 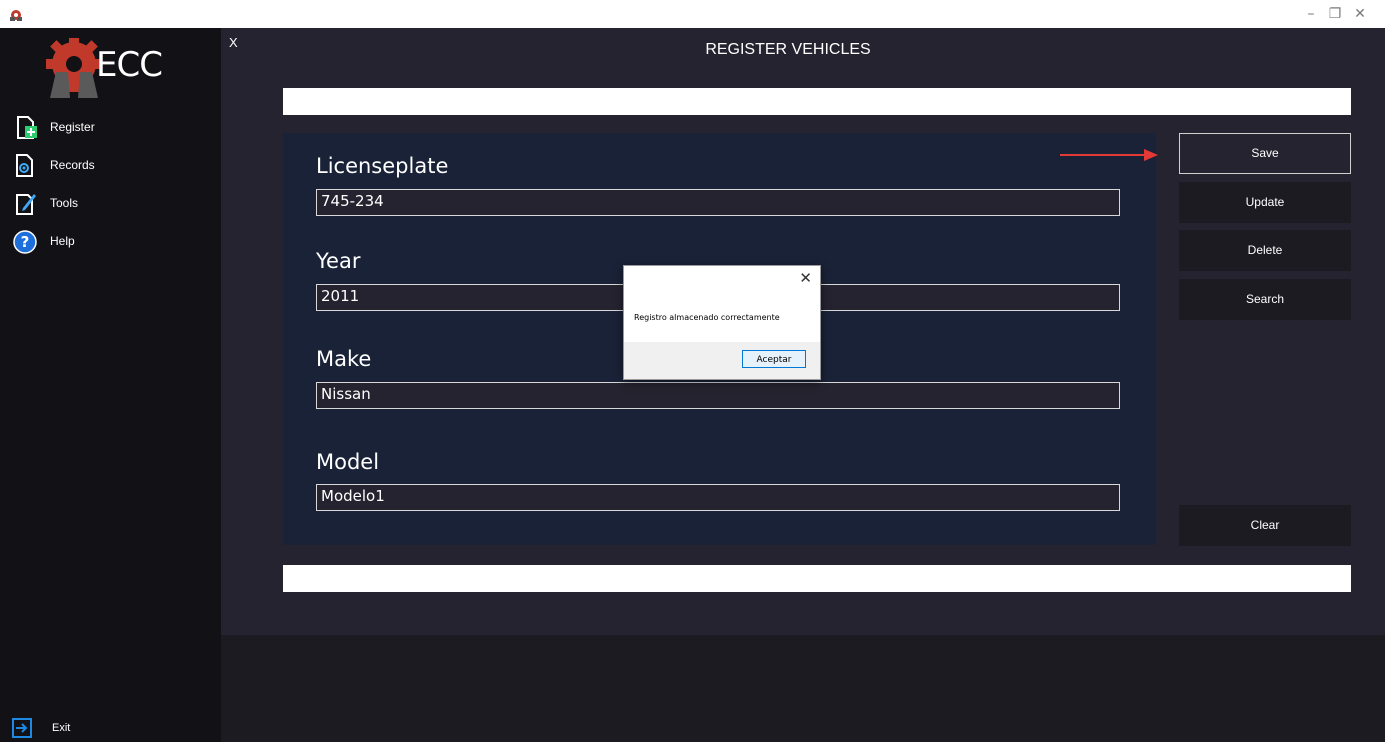 What do you see at coordinates (1265, 250) in the screenshot?
I see `delete-button: Delete` at bounding box center [1265, 250].